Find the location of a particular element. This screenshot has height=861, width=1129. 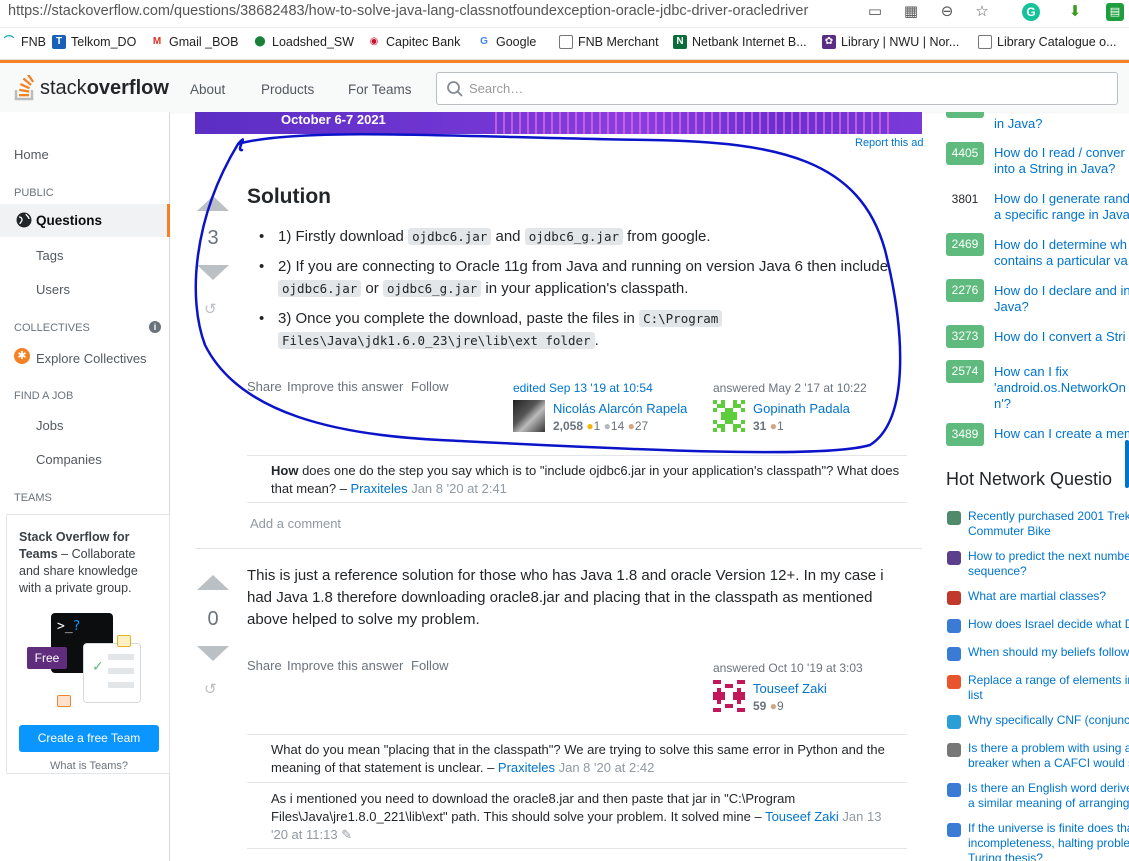

hot-question-link: How does Israel decide what D is located at coordinates (1048, 624).